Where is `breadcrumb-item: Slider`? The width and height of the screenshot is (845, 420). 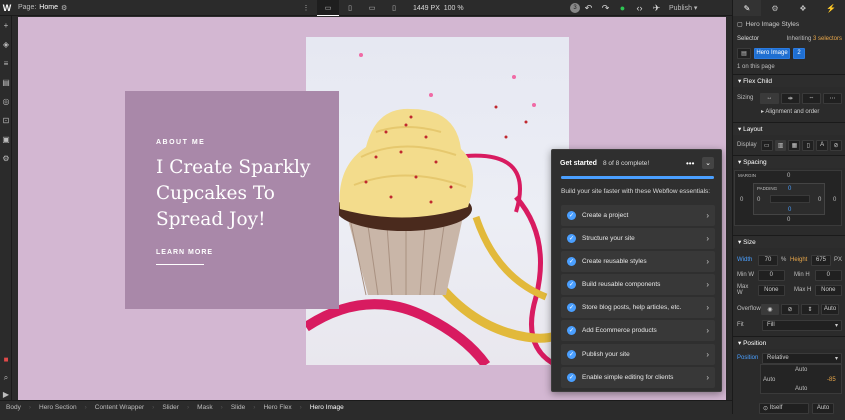 breadcrumb-item: Slider is located at coordinates (170, 407).